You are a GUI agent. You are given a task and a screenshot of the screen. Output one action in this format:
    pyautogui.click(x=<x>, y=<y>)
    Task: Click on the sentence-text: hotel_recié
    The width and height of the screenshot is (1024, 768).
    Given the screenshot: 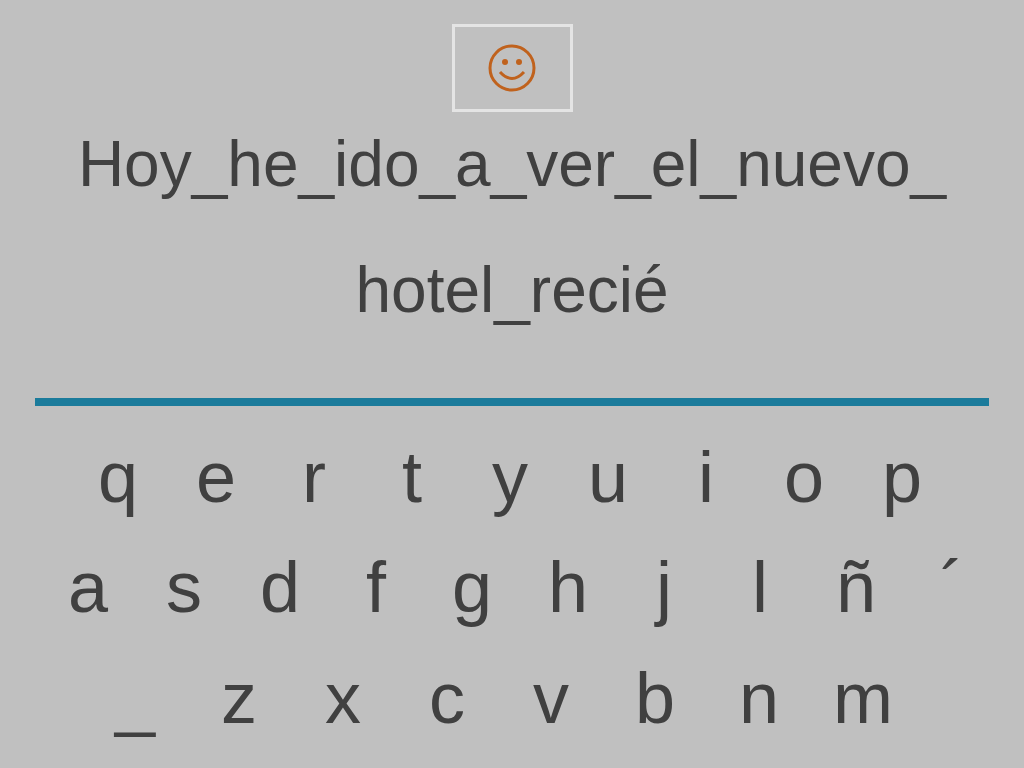 What is the action you would take?
    pyautogui.click(x=512, y=291)
    